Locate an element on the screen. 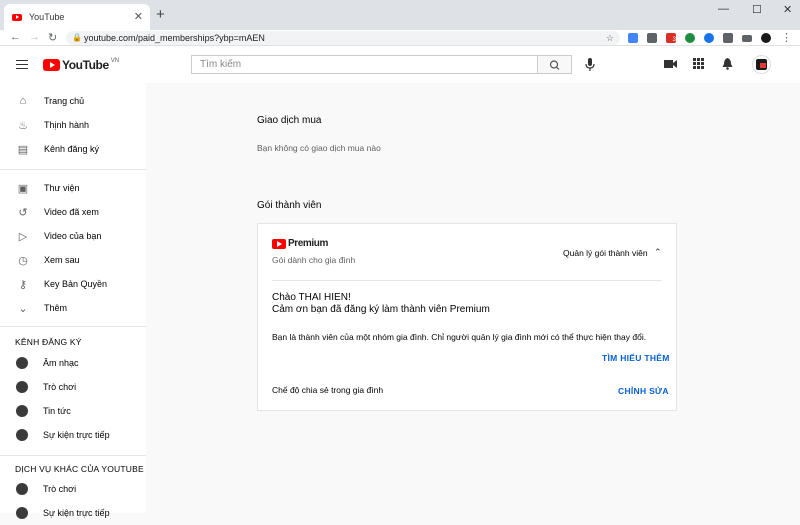  youtube-logo: YouTube VN is located at coordinates (81, 65).